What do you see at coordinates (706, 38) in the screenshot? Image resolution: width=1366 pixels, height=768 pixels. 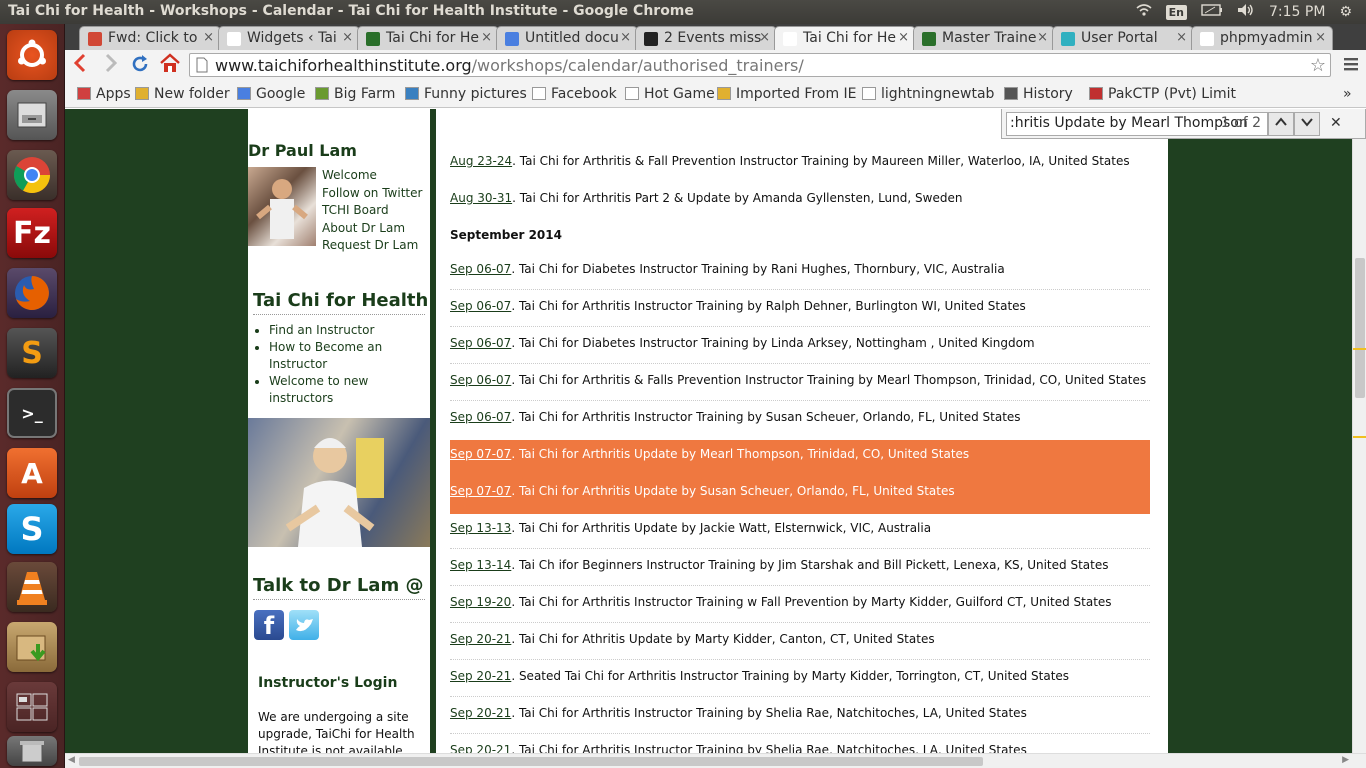 I see `browser-tab: 2 Events miss ×` at bounding box center [706, 38].